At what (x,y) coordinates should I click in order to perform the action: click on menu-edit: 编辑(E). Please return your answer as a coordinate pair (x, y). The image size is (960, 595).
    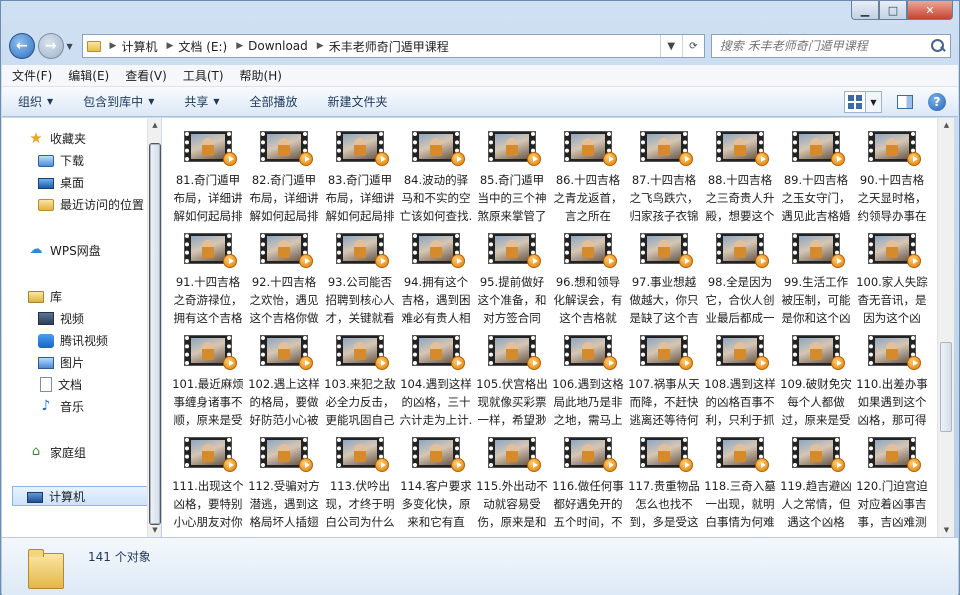
    Looking at the image, I should click on (88, 75).